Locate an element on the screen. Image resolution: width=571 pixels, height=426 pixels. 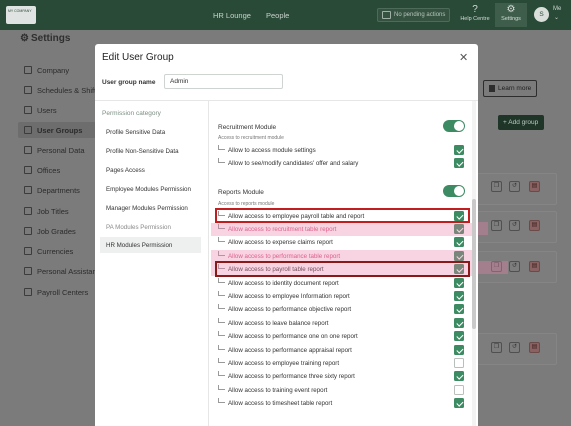
sidebar-item-company: Company is located at coordinates (57, 70).